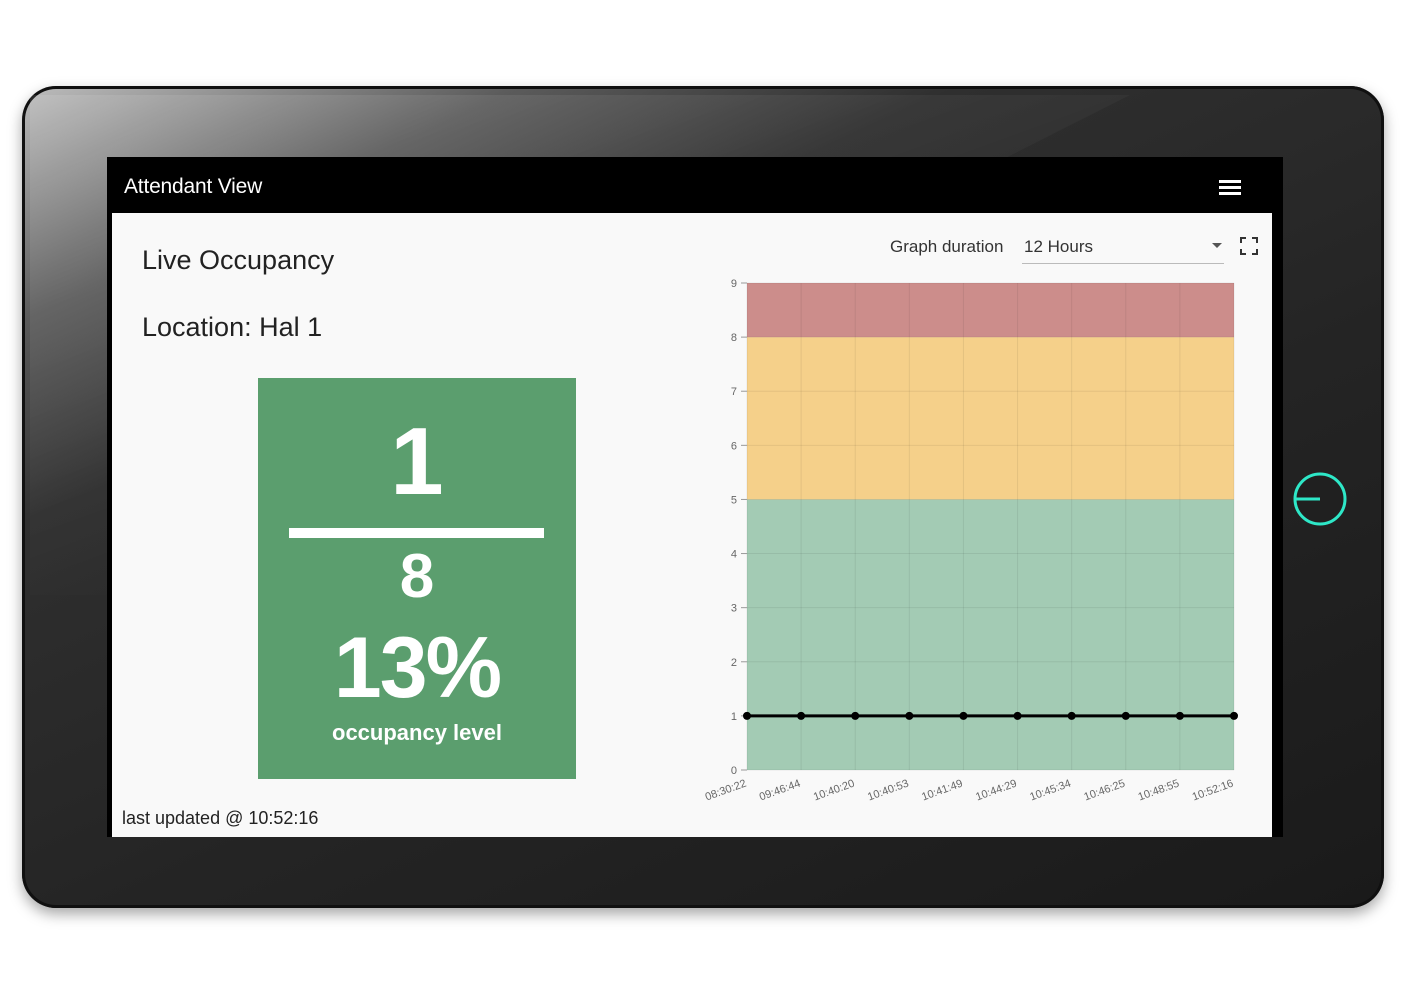 The image size is (1410, 1000). What do you see at coordinates (734, 392) in the screenshot?
I see `y-tick-label: 7` at bounding box center [734, 392].